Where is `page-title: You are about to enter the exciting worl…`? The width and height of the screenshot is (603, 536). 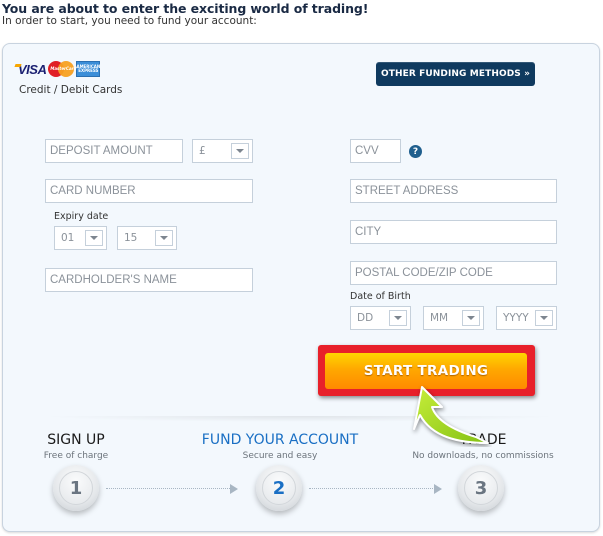 page-title: You are about to enter the exciting worl… is located at coordinates (185, 8).